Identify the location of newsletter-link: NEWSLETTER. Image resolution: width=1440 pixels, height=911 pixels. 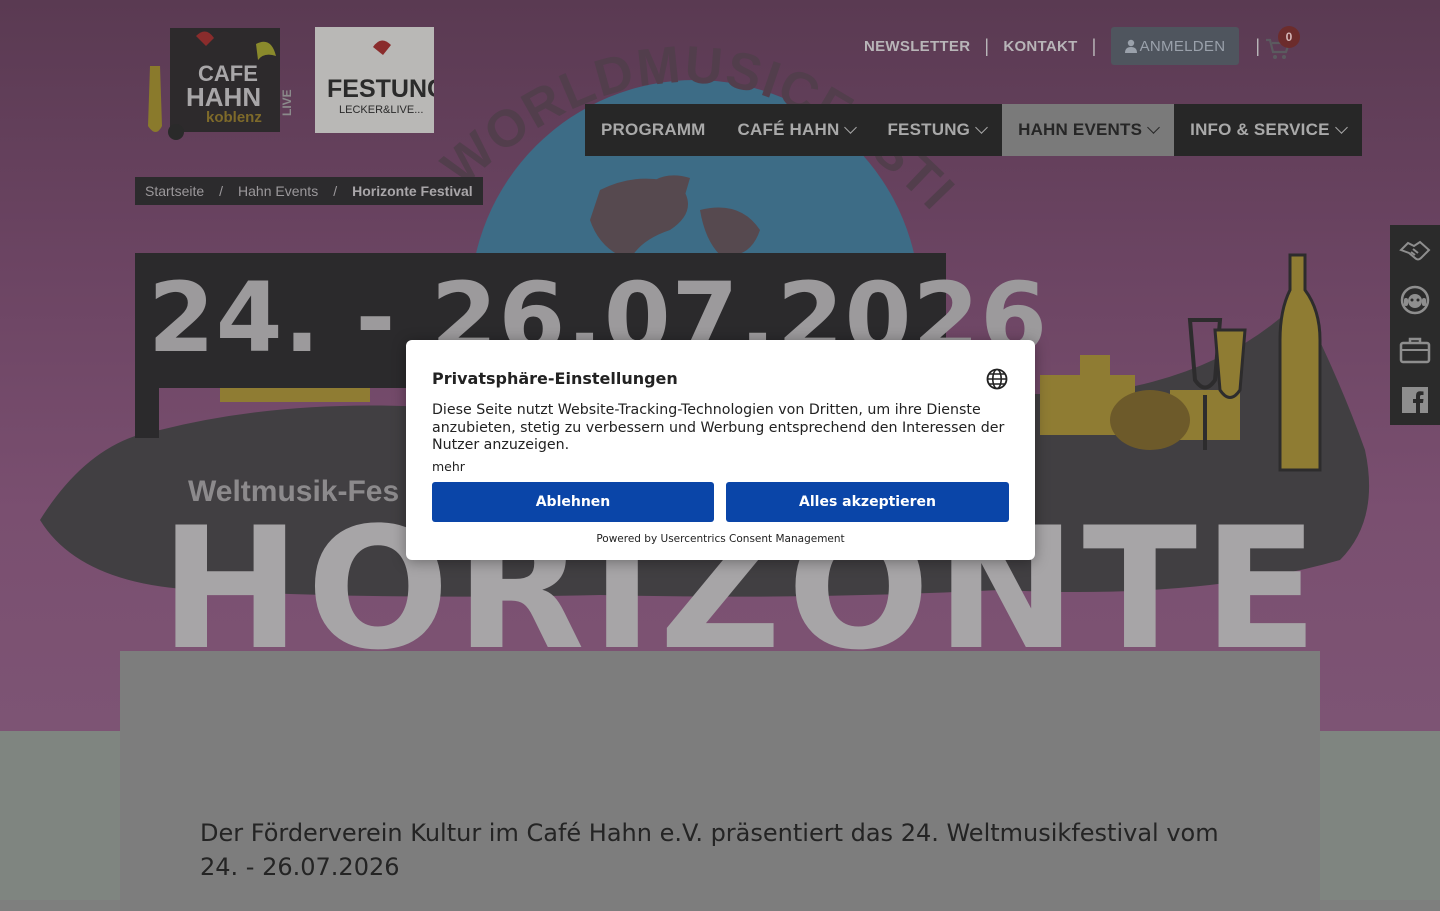
(917, 46).